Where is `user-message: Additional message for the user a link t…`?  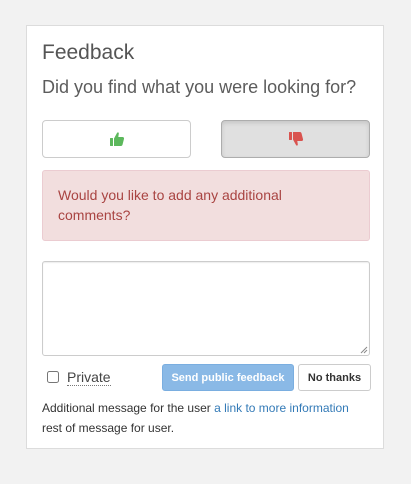
user-message: Additional message for the user a link t… is located at coordinates (207, 418).